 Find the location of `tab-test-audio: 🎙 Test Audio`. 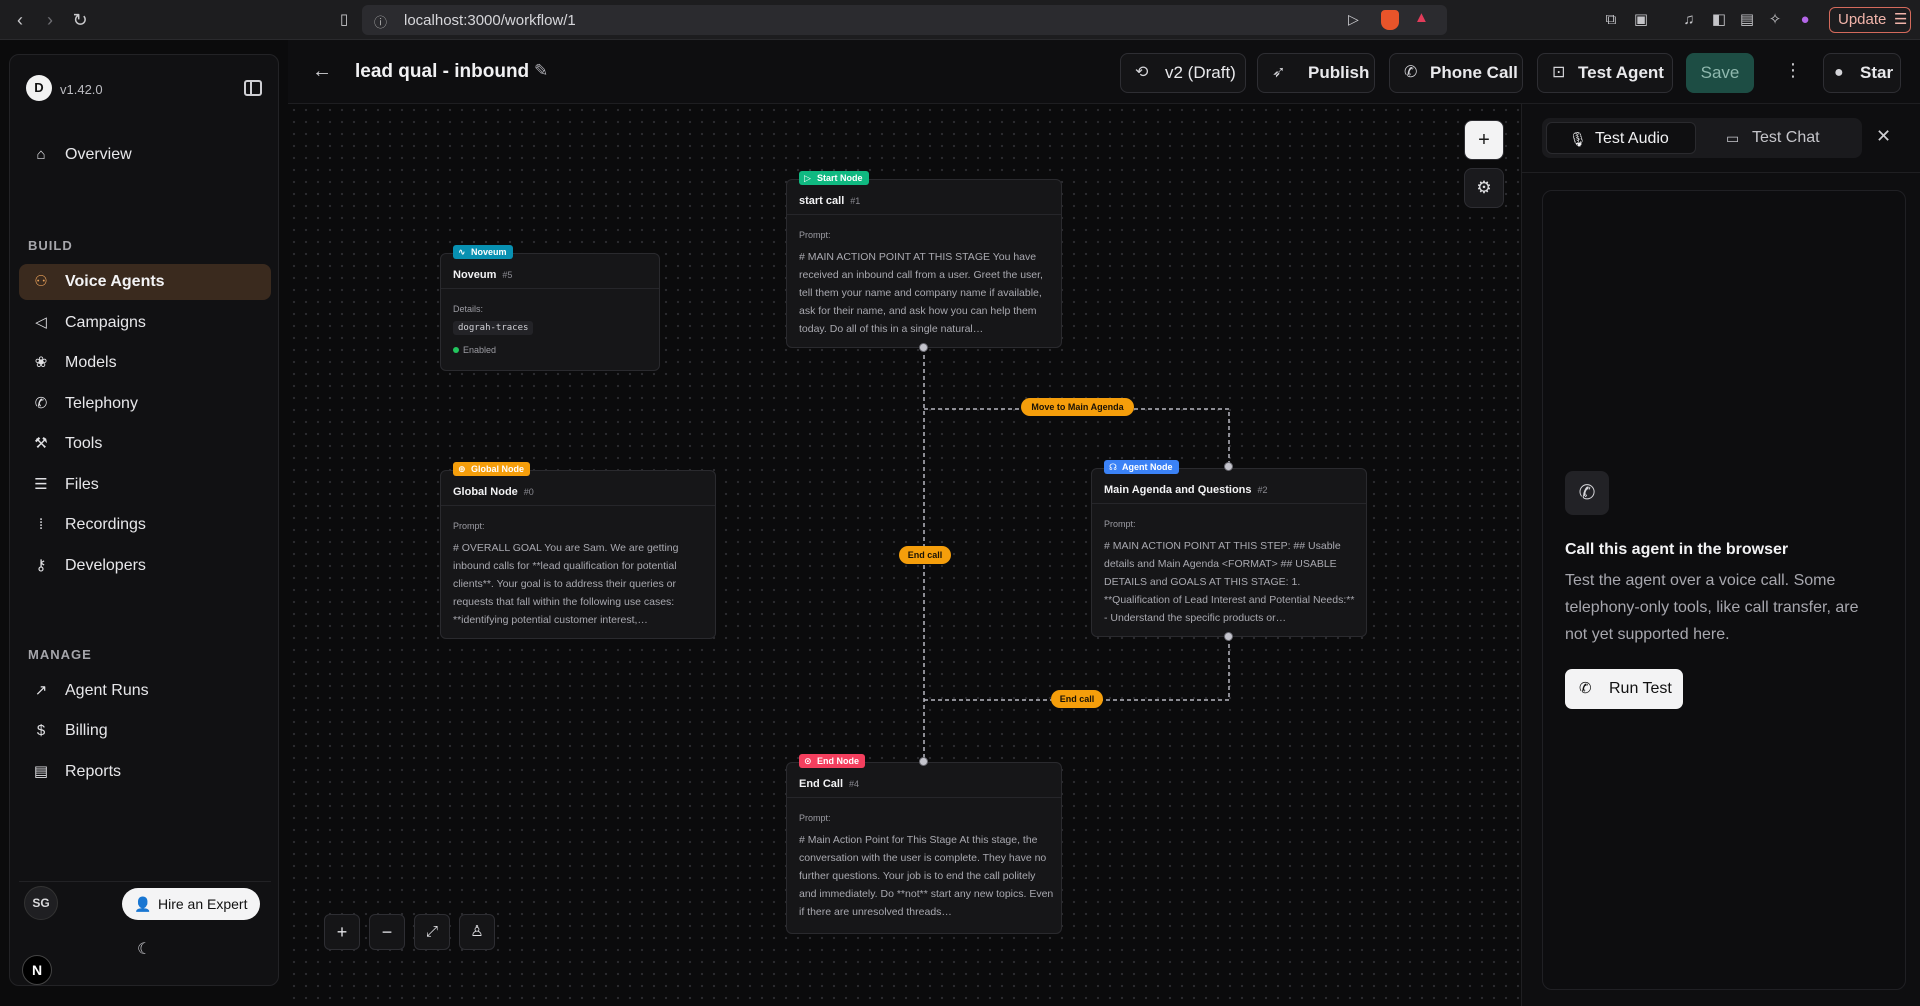

tab-test-audio: 🎙 Test Audio is located at coordinates (1621, 138).